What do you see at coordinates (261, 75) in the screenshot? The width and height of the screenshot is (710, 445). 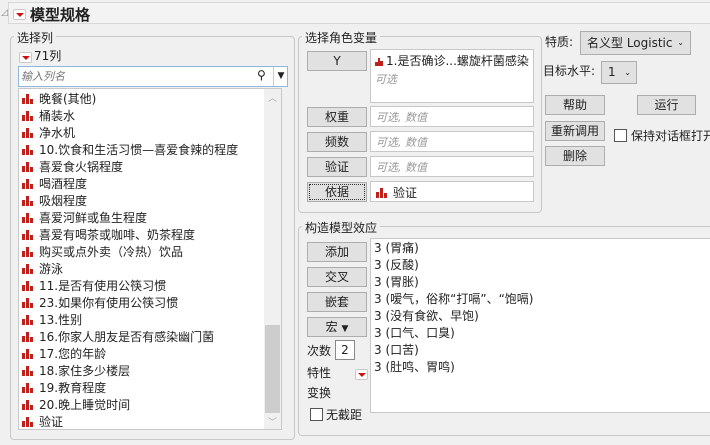 I see `search-icon: ⚲` at bounding box center [261, 75].